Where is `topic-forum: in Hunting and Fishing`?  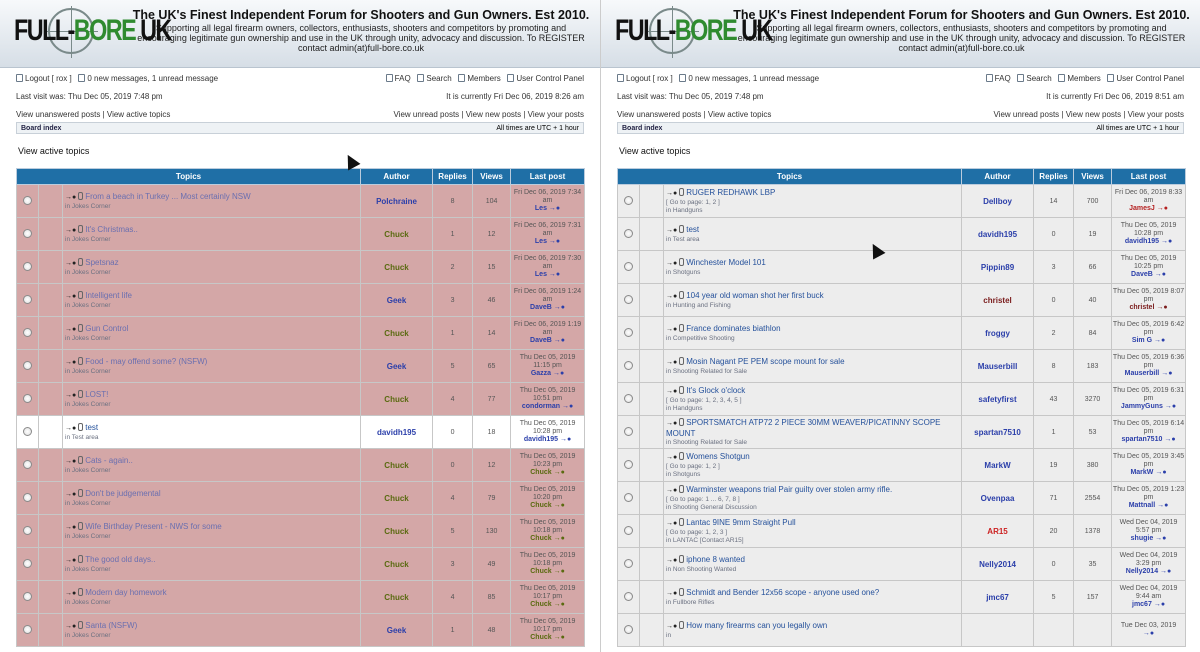 topic-forum: in Hunting and Fishing is located at coordinates (813, 306).